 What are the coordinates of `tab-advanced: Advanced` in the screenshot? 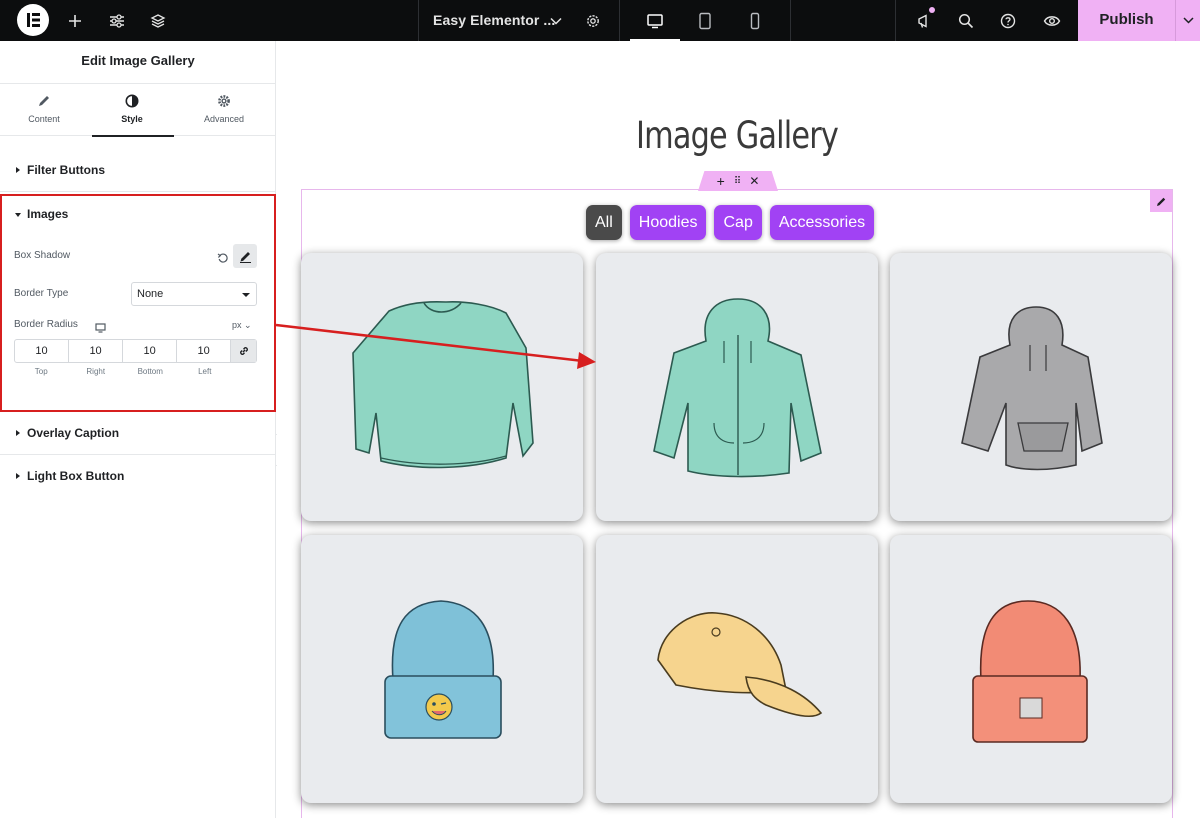 It's located at (224, 110).